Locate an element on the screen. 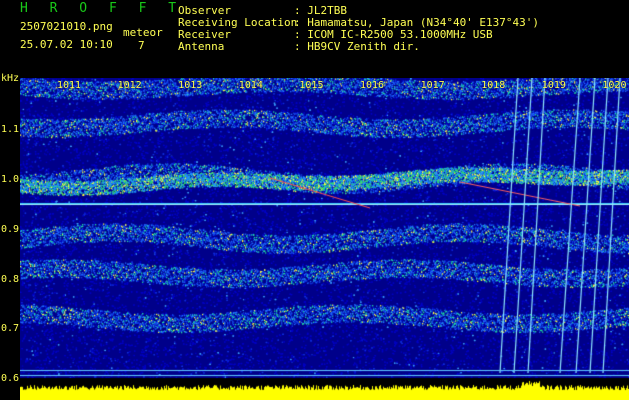 The image size is (629, 400). x-tick-label: 1013 is located at coordinates (190, 85).